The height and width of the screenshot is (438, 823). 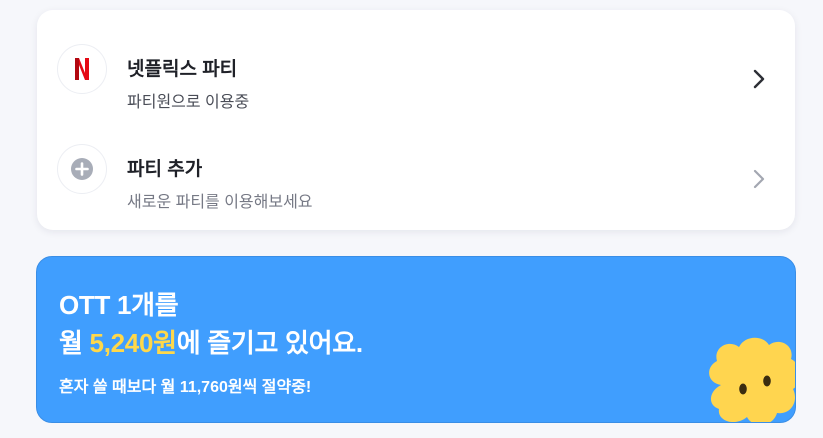 What do you see at coordinates (82, 69) in the screenshot?
I see `netflix-logo-icon` at bounding box center [82, 69].